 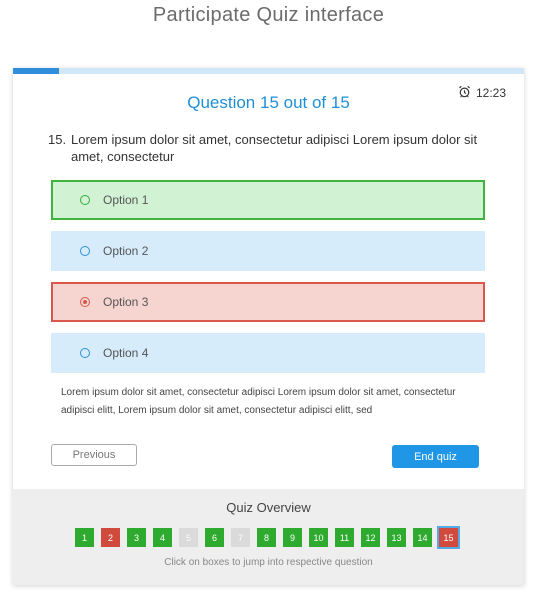 I want to click on question-box-15: 15, so click(x=448, y=537).